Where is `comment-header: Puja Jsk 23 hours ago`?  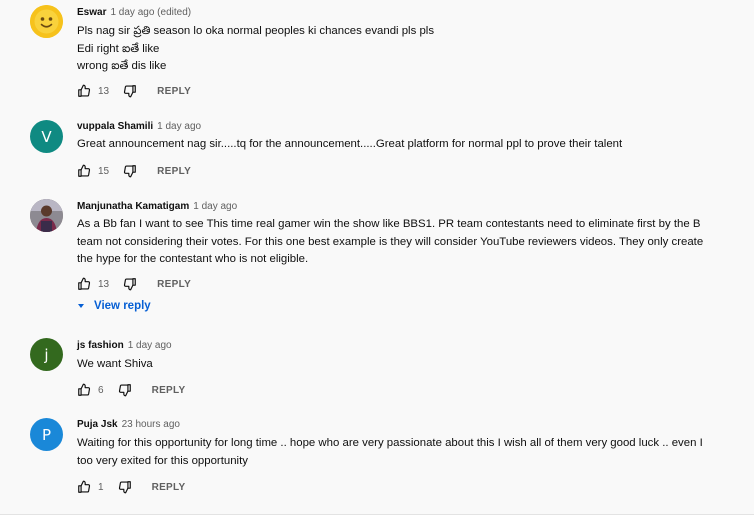
comment-header: Puja Jsk 23 hours ago is located at coordinates (128, 424).